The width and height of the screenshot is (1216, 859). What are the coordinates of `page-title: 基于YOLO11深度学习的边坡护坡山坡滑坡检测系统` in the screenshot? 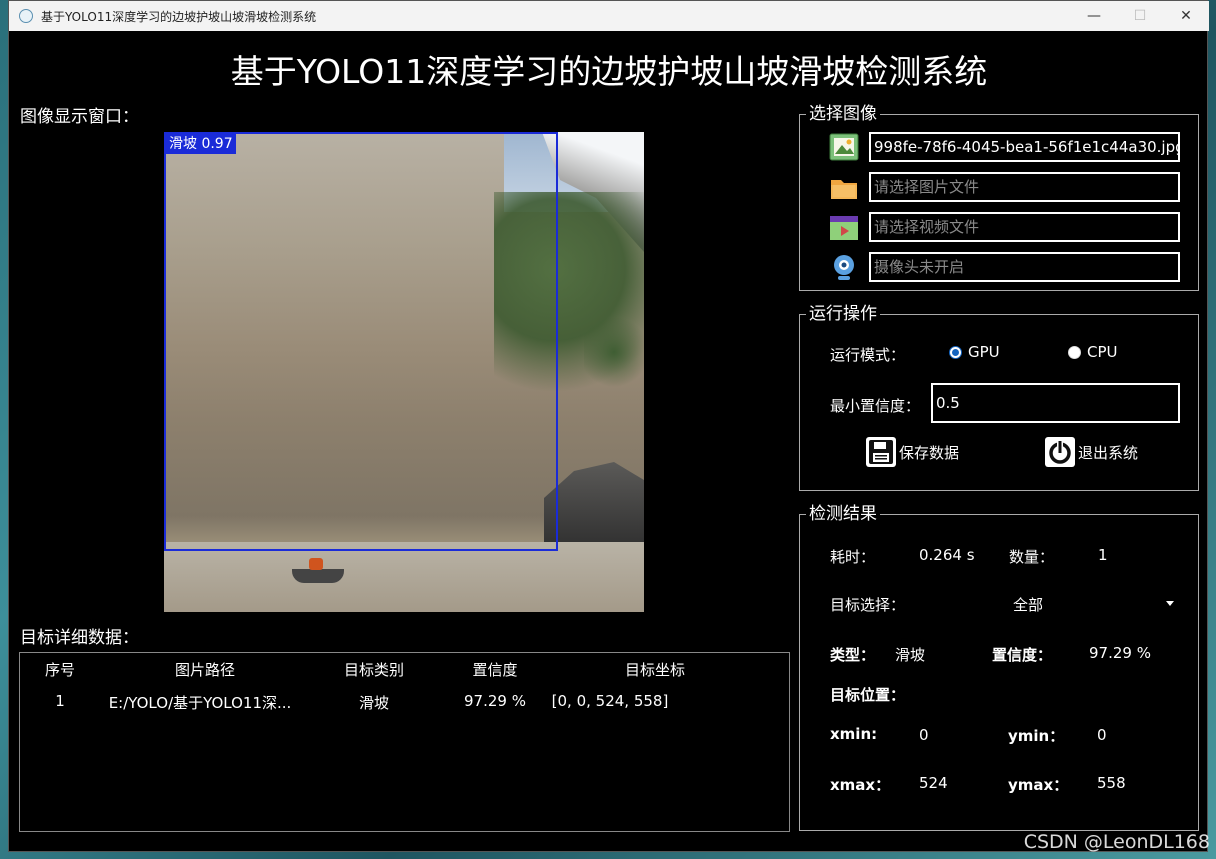 It's located at (609, 71).